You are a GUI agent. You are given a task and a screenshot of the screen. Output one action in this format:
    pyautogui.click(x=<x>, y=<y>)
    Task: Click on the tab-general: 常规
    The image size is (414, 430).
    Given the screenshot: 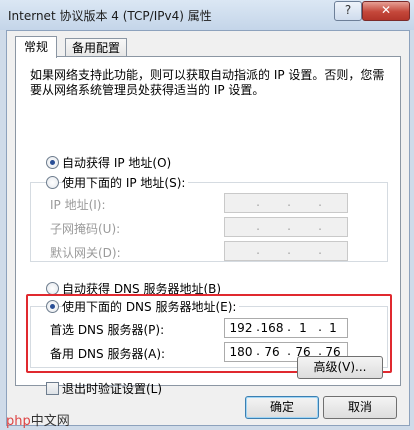 What is the action you would take?
    pyautogui.click(x=36, y=47)
    